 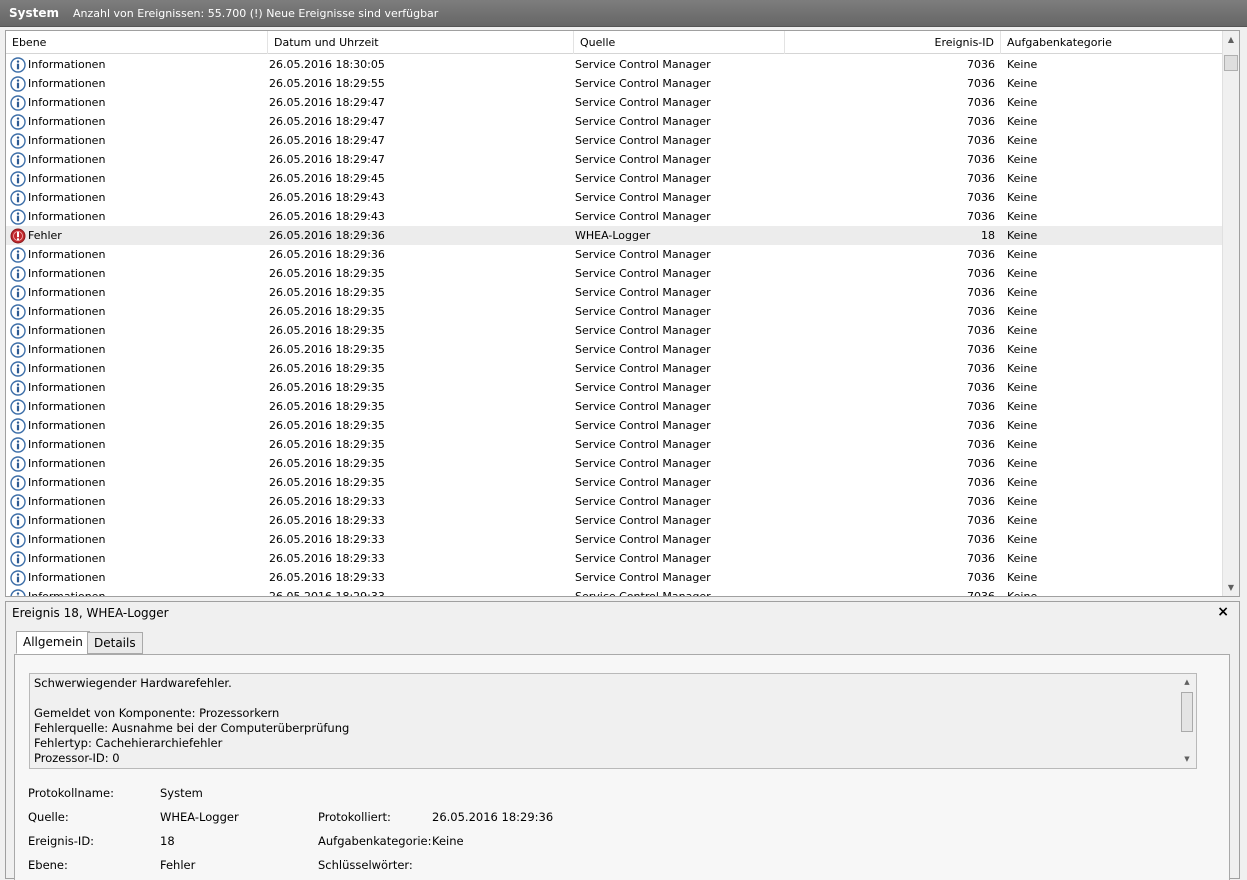 What do you see at coordinates (137, 42) in the screenshot?
I see `column-header-level: Ebene` at bounding box center [137, 42].